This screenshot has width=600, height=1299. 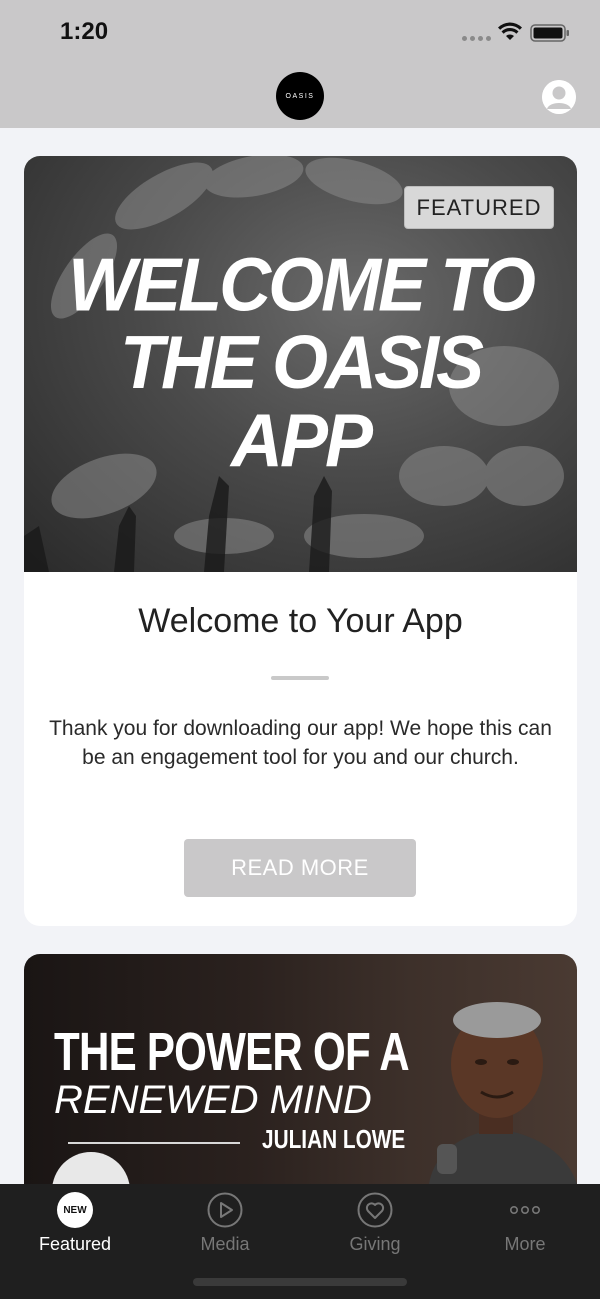 I want to click on new-badge-icon: NEW, so click(x=75, y=1210).